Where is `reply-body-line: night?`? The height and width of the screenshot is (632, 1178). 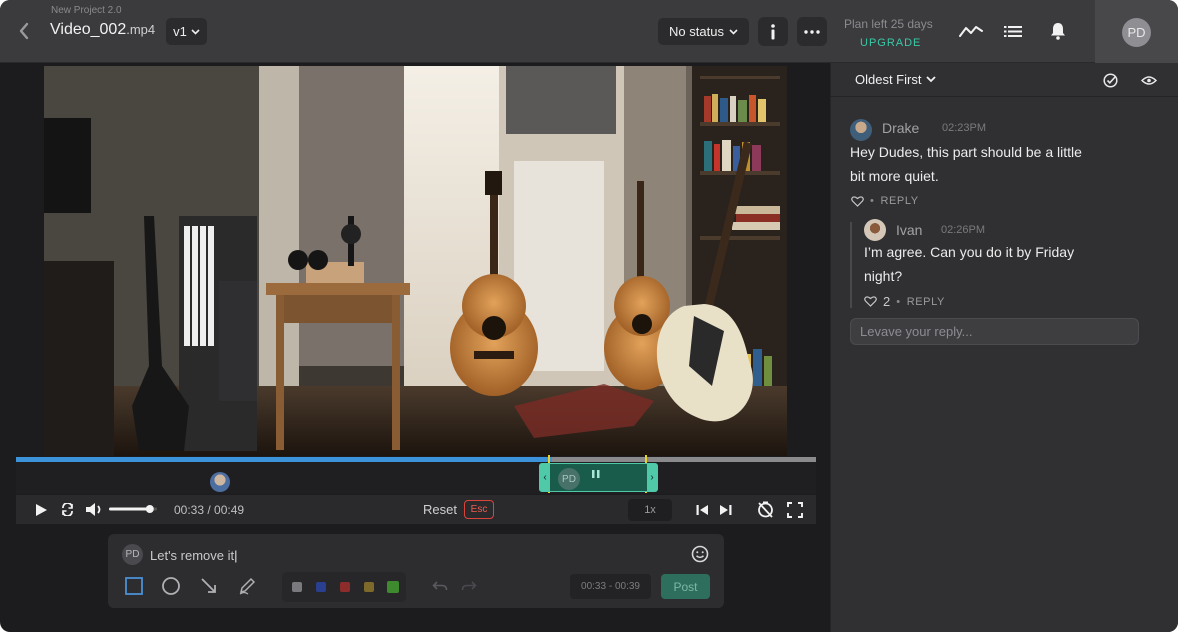 reply-body-line: night? is located at coordinates (883, 276).